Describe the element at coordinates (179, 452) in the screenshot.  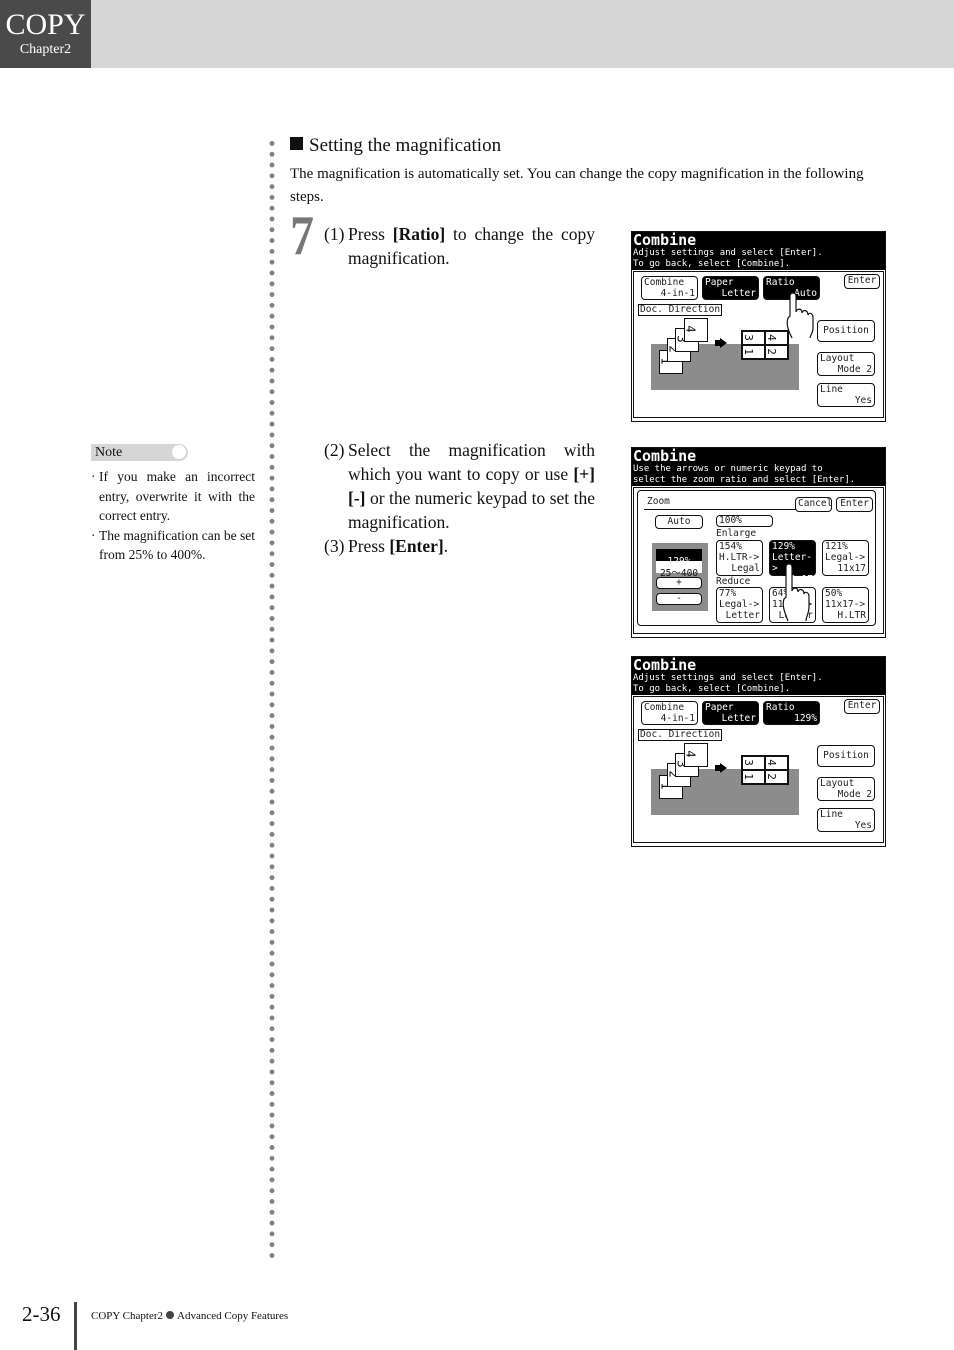
I see `circle-icon` at that location.